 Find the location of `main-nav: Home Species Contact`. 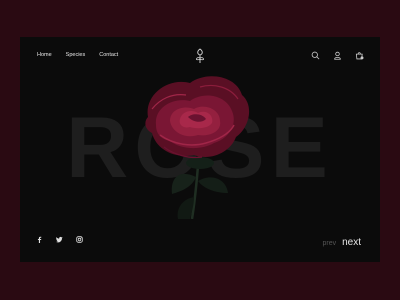

main-nav: Home Species Contact is located at coordinates (77, 55).